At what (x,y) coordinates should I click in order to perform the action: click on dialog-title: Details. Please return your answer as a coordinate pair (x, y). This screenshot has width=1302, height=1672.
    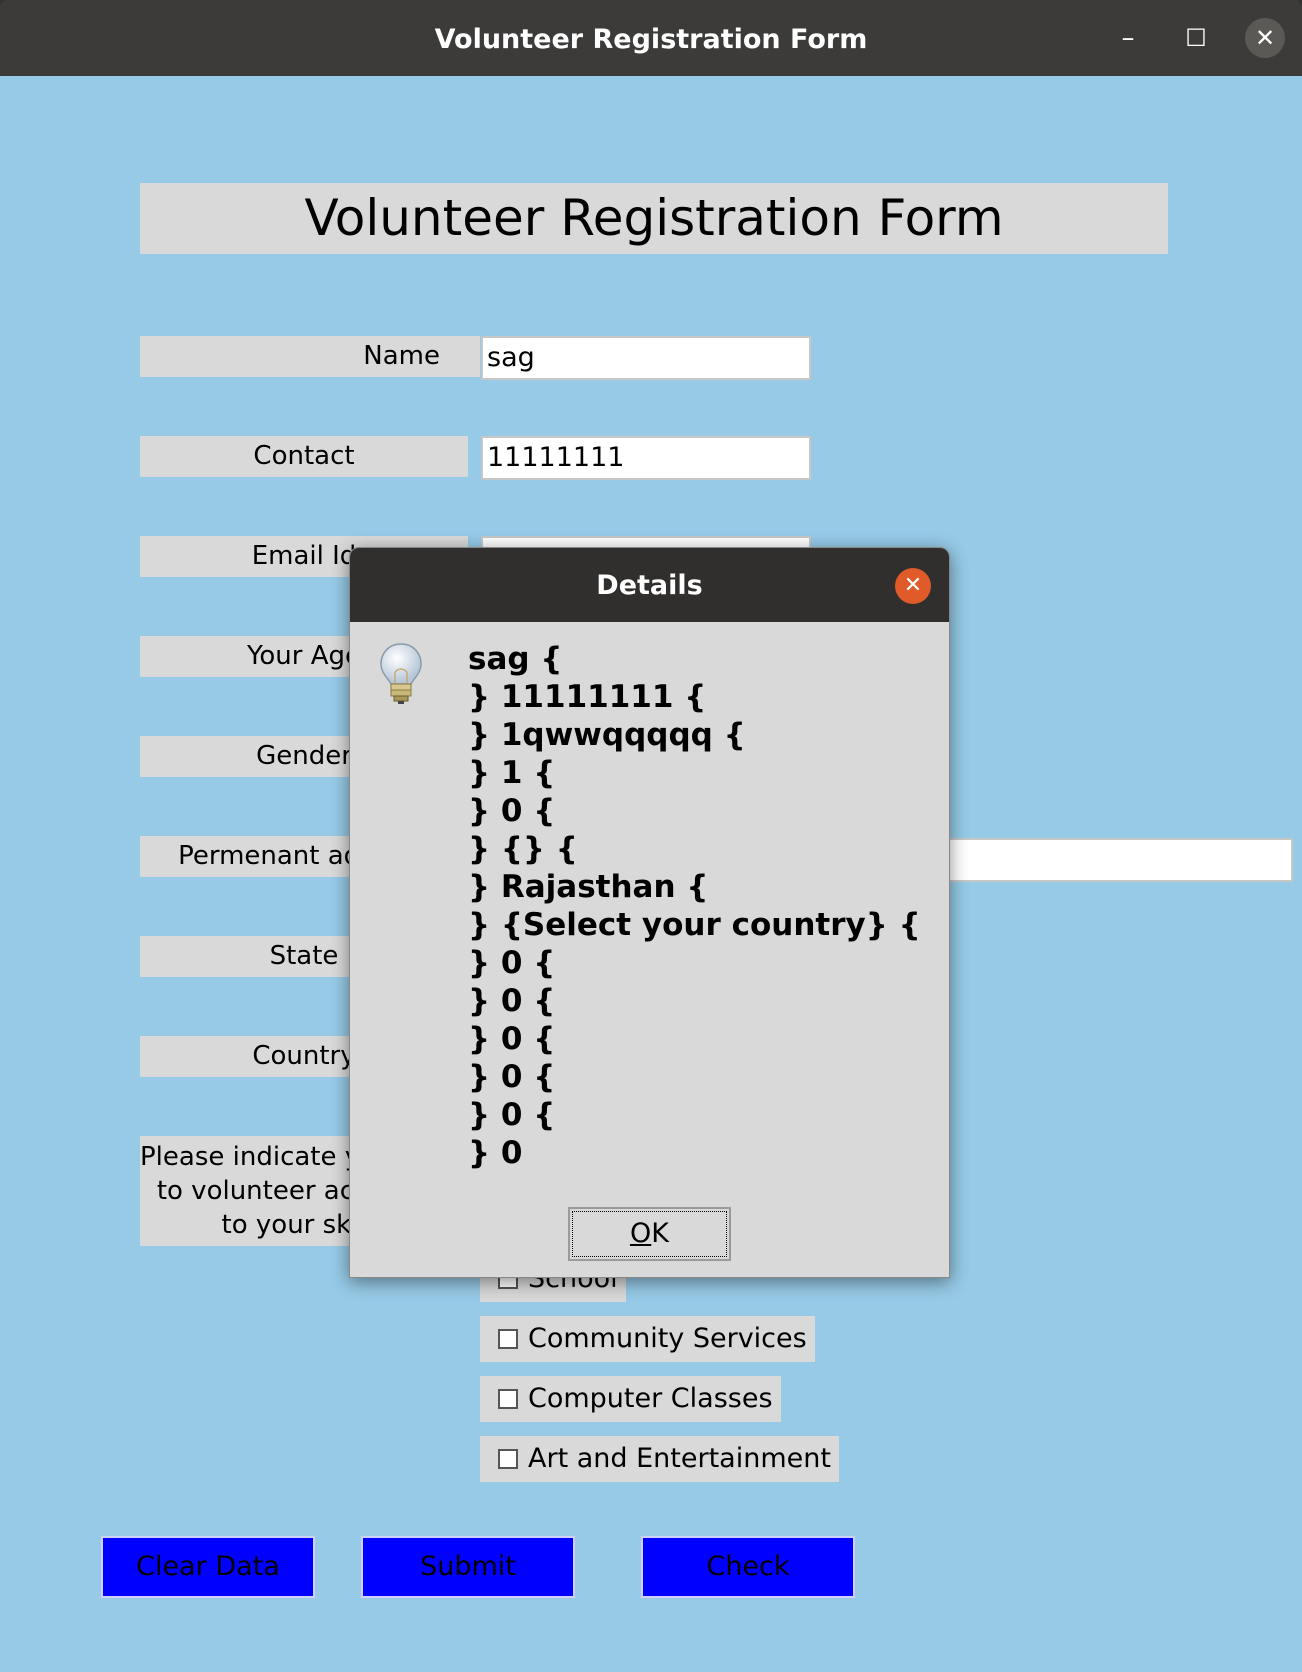
    Looking at the image, I should click on (649, 585).